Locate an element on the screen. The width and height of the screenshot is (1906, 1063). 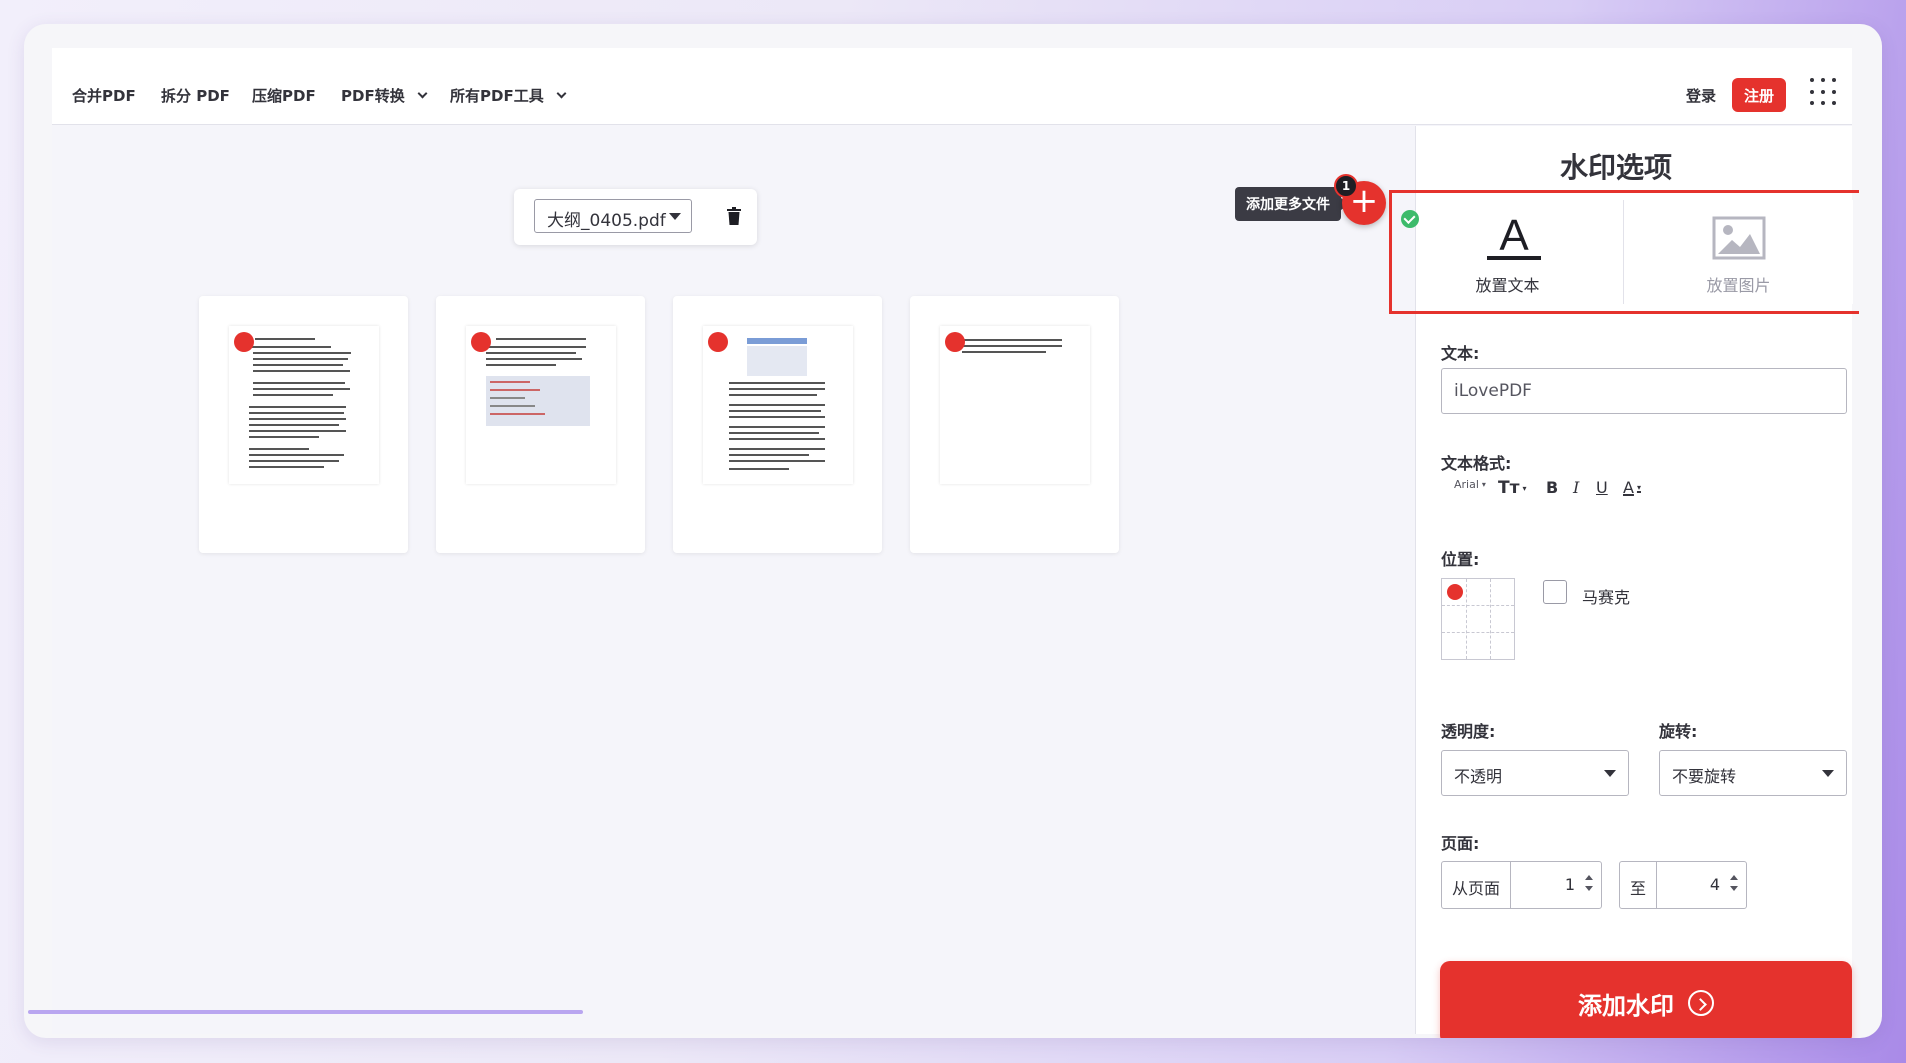
check-icon is located at coordinates (1410, 219).